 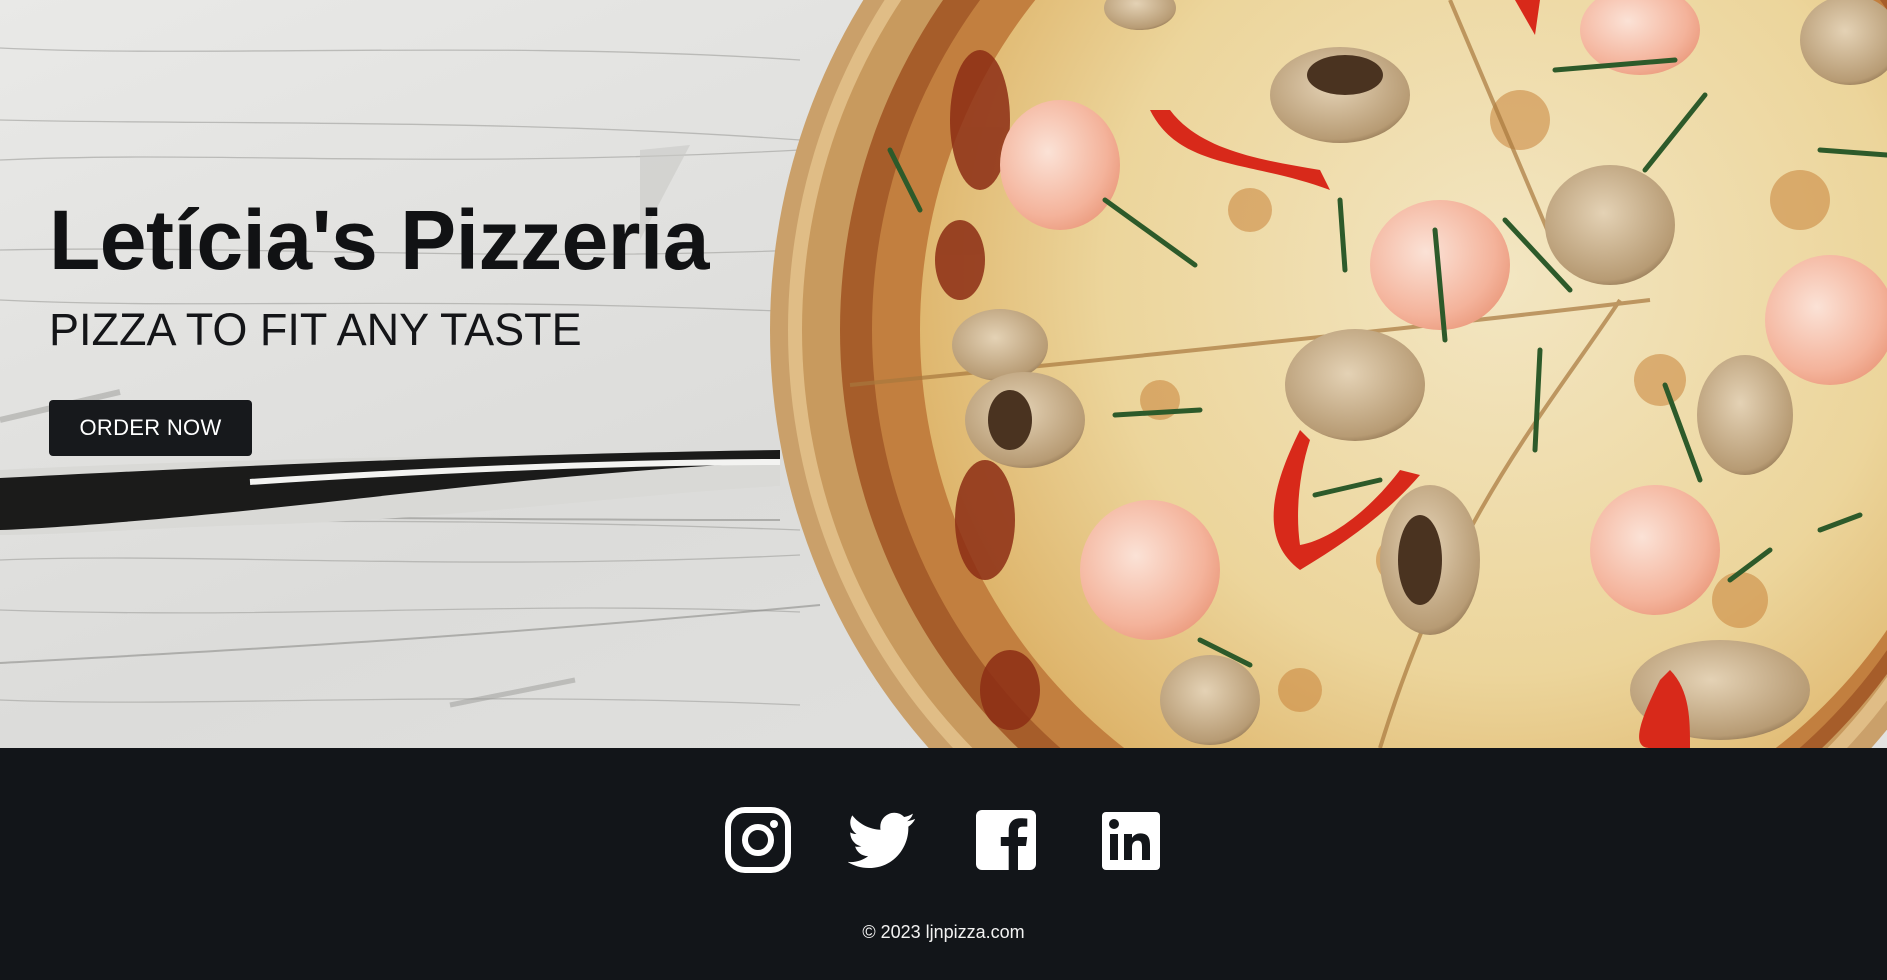 I want to click on linkedin-icon, so click(x=1130, y=841).